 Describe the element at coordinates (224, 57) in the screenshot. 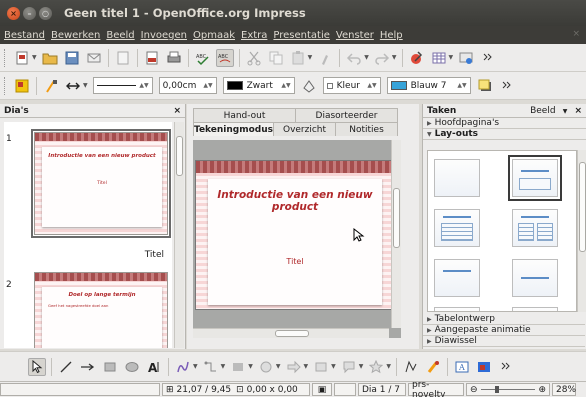

I see `autospellcheck-icon: ABC` at that location.